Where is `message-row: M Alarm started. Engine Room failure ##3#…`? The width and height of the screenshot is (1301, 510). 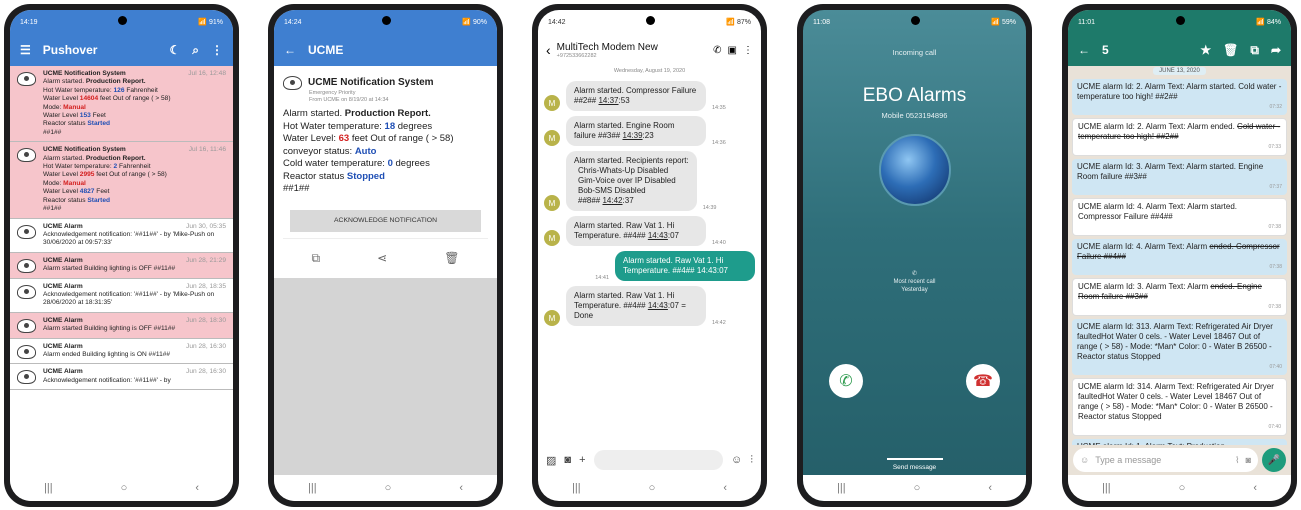
message-row: M Alarm started. Engine Room failure ##3#… is located at coordinates (649, 131).